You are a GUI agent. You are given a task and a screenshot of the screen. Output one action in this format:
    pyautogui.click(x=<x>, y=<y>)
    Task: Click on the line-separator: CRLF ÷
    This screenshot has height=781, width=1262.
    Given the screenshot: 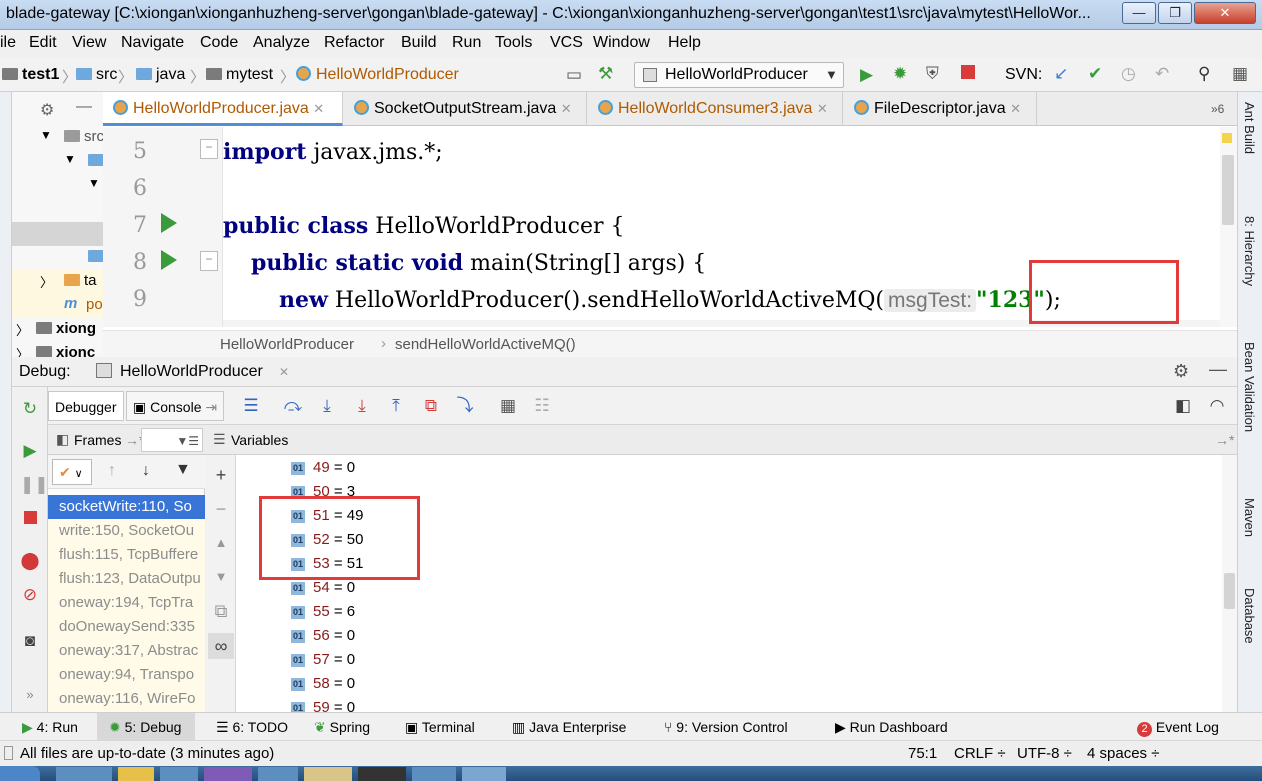 What is the action you would take?
    pyautogui.click(x=980, y=753)
    